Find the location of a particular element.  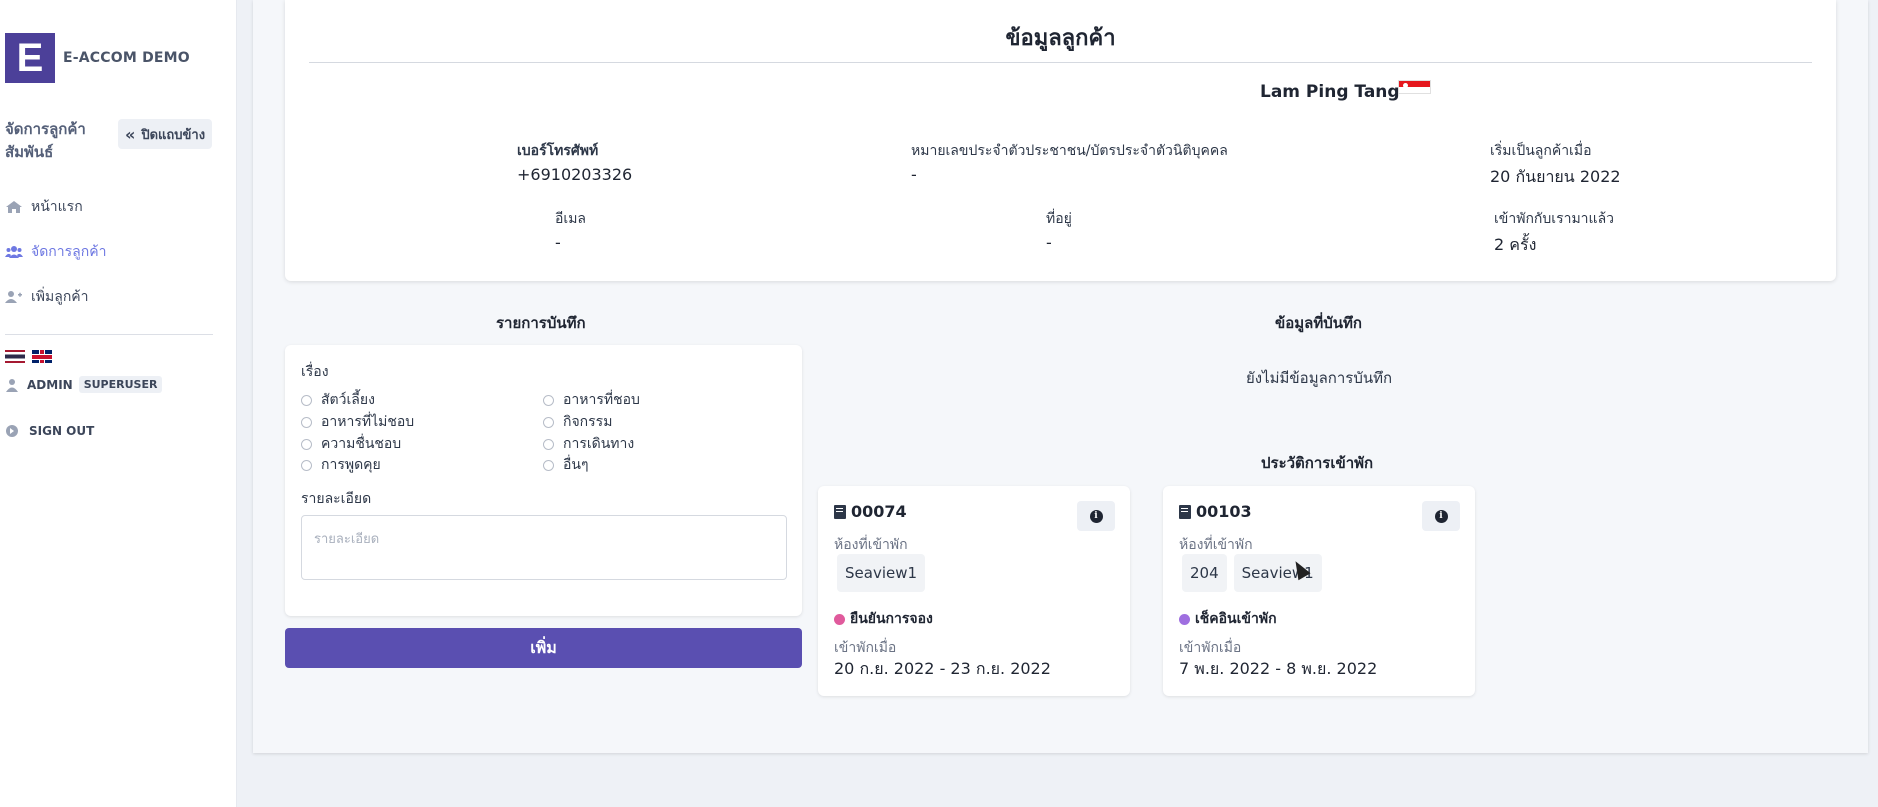

brand-logo: E is located at coordinates (30, 58).